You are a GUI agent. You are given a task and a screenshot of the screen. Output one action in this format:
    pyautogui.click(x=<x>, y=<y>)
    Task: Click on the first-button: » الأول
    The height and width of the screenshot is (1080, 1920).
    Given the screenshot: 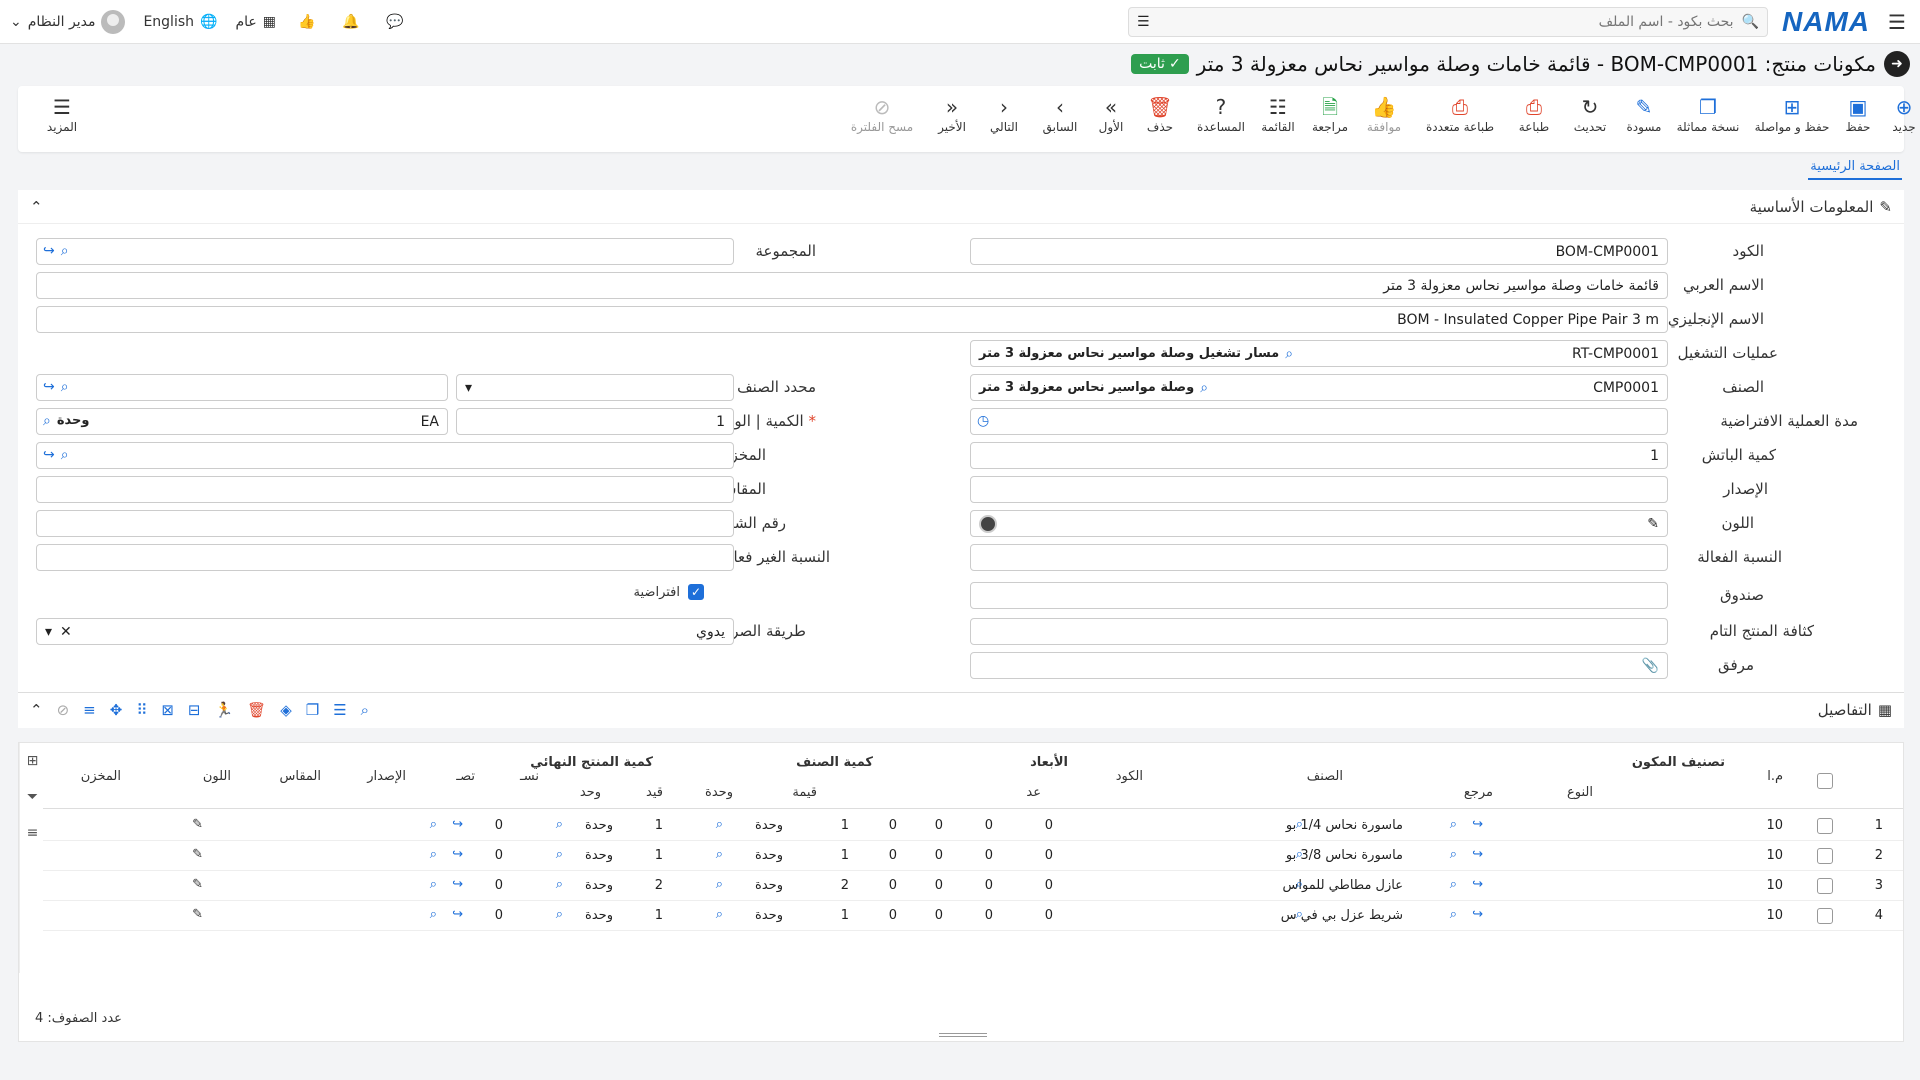 What is the action you would take?
    pyautogui.click(x=1111, y=114)
    